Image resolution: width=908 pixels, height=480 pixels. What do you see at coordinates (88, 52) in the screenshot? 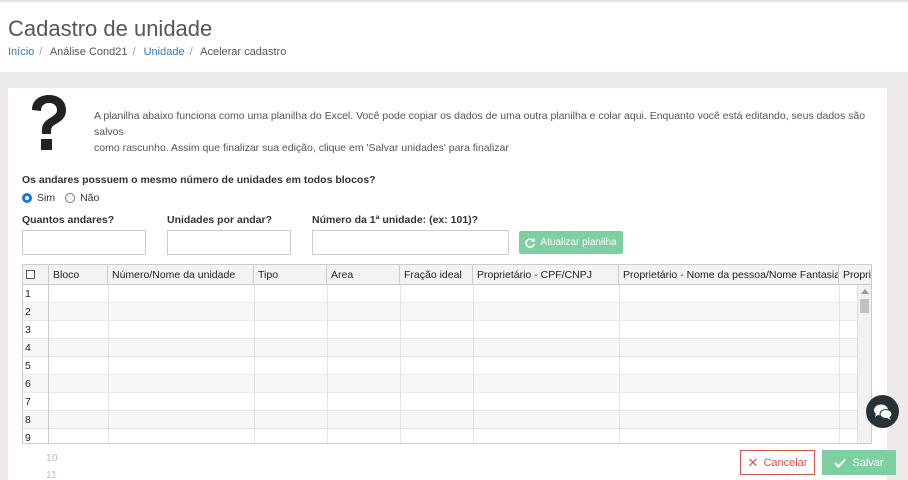
I see `breadcrumb-analise: Análise Cond21` at bounding box center [88, 52].